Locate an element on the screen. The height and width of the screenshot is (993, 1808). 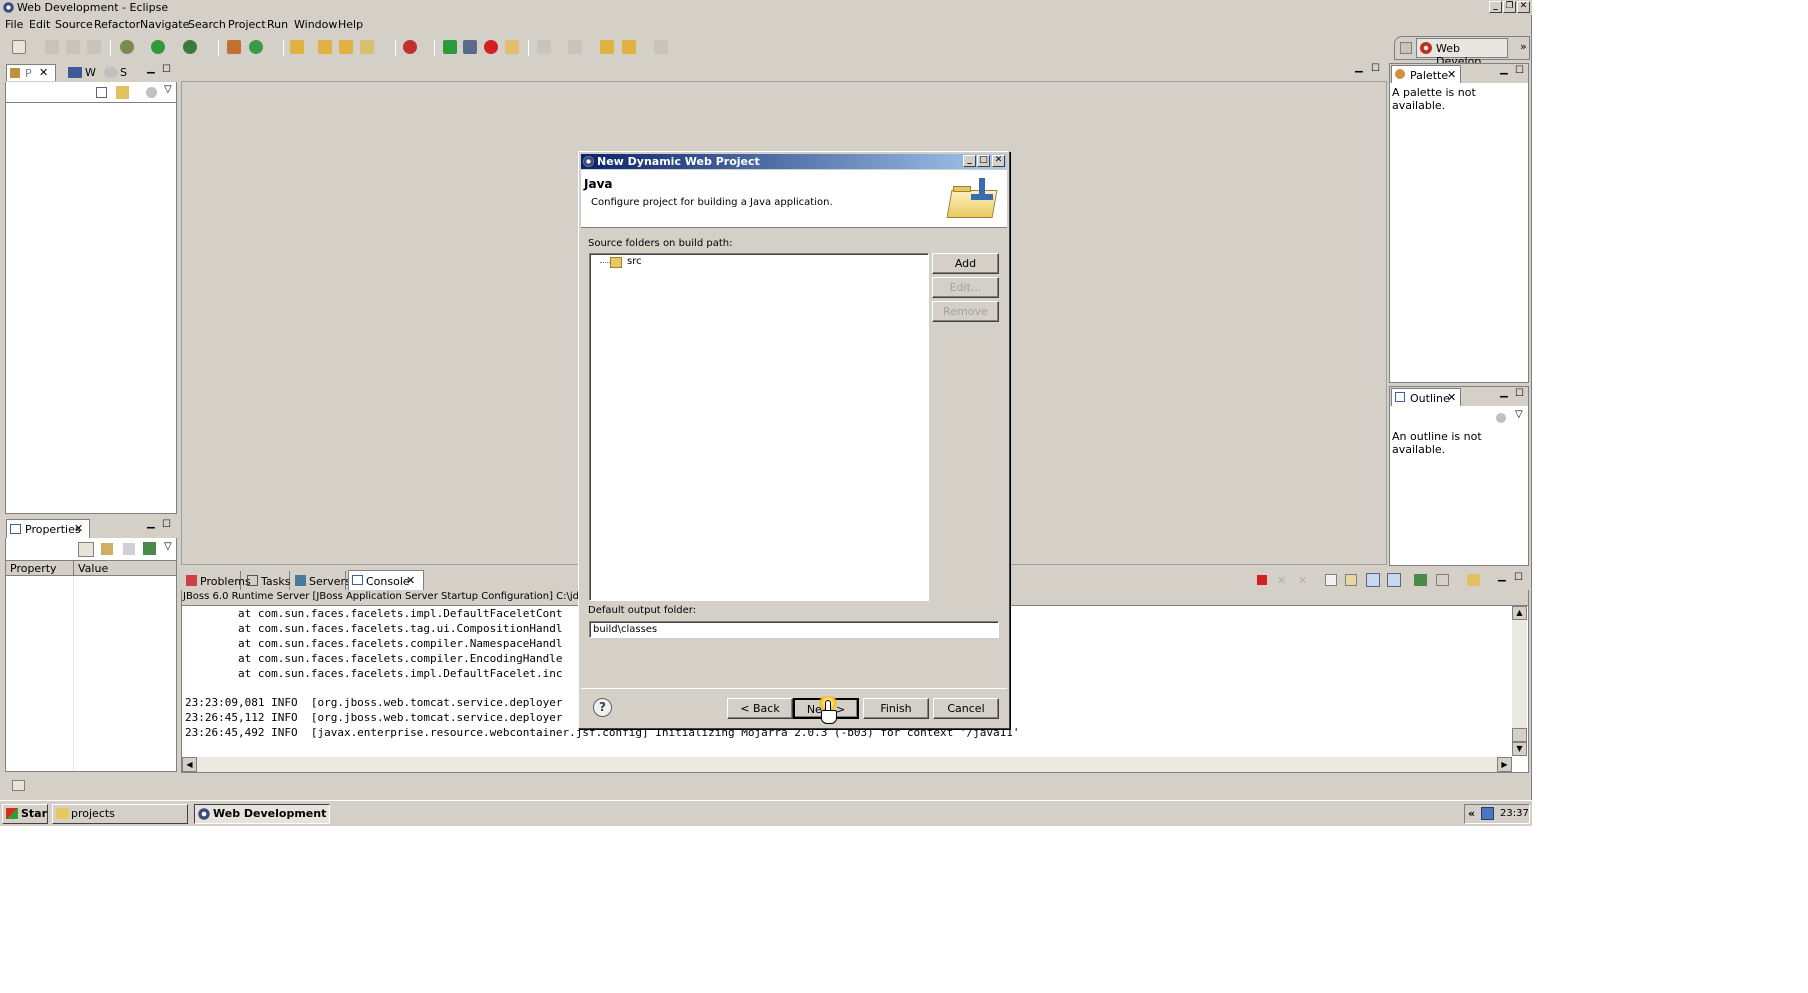
debug-gear-icon is located at coordinates (127, 47).